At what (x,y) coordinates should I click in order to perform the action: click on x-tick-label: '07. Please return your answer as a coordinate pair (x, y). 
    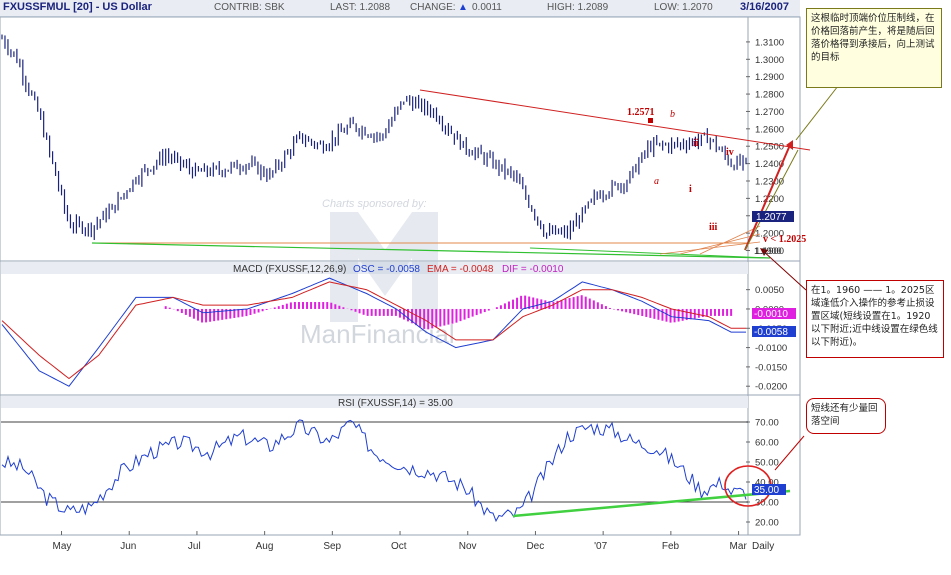
    Looking at the image, I should click on (600, 546).